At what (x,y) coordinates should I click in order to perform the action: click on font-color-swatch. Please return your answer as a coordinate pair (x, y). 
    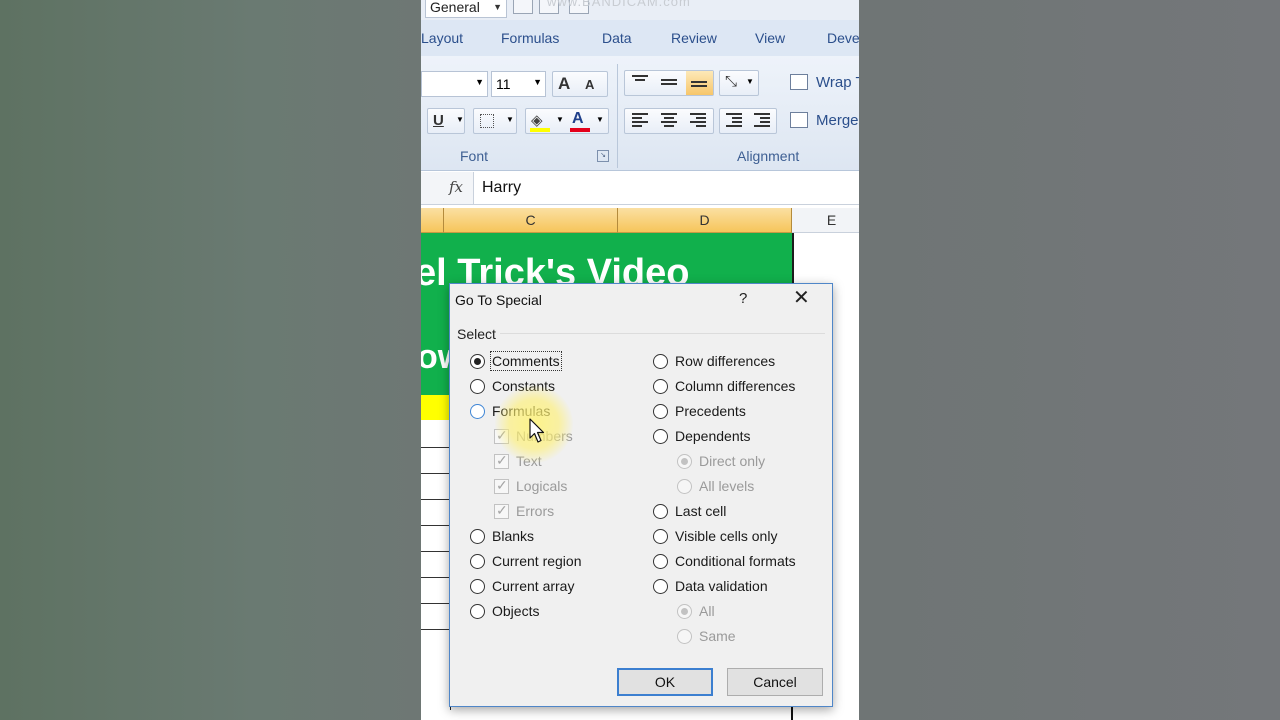
    Looking at the image, I should click on (580, 130).